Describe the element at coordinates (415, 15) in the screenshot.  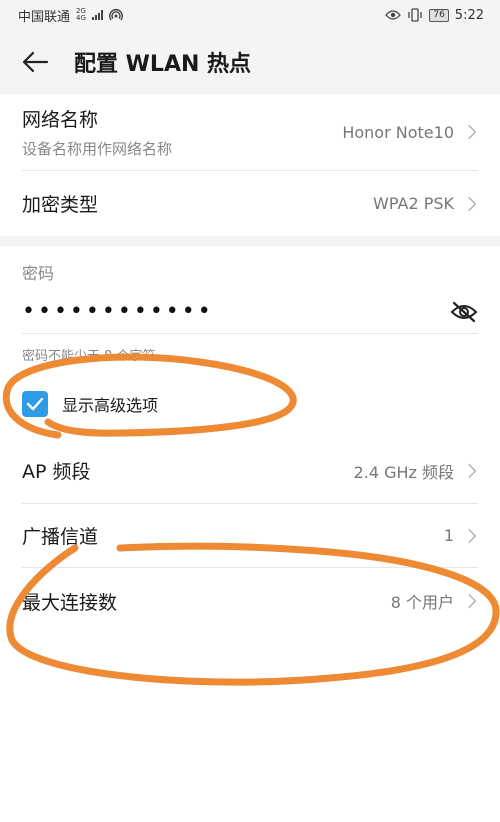
I see `vibrate-icon` at that location.